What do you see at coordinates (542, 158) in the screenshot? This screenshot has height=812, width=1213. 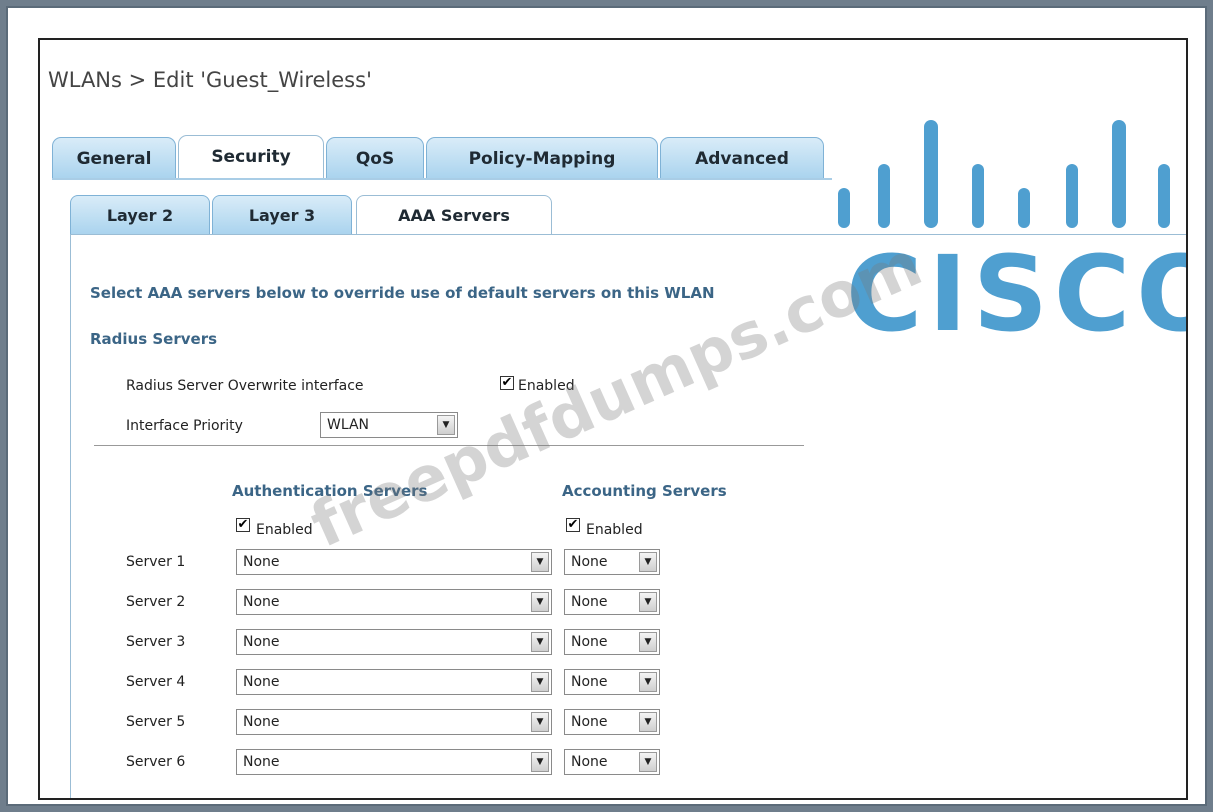 I see `tab-policy-mapping: Policy-Mapping` at bounding box center [542, 158].